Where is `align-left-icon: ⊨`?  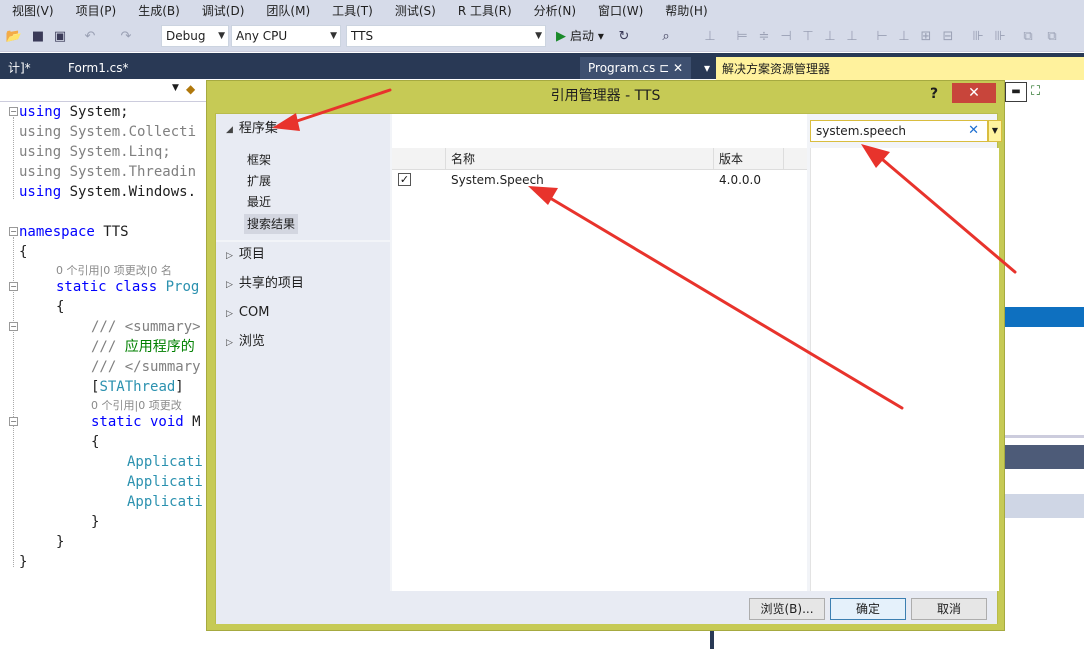 align-left-icon: ⊨ is located at coordinates (742, 36).